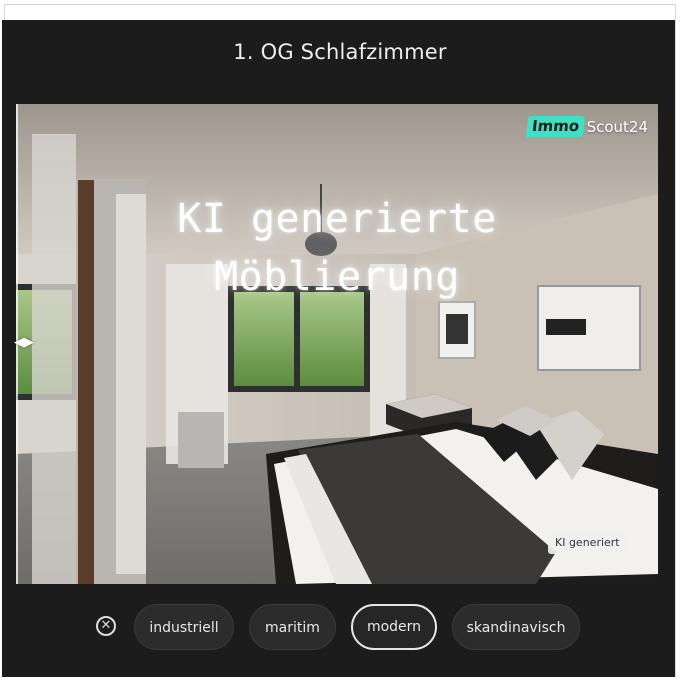 This screenshot has height=681, width=680. What do you see at coordinates (394, 627) in the screenshot?
I see `style-chip-modern: modern` at bounding box center [394, 627].